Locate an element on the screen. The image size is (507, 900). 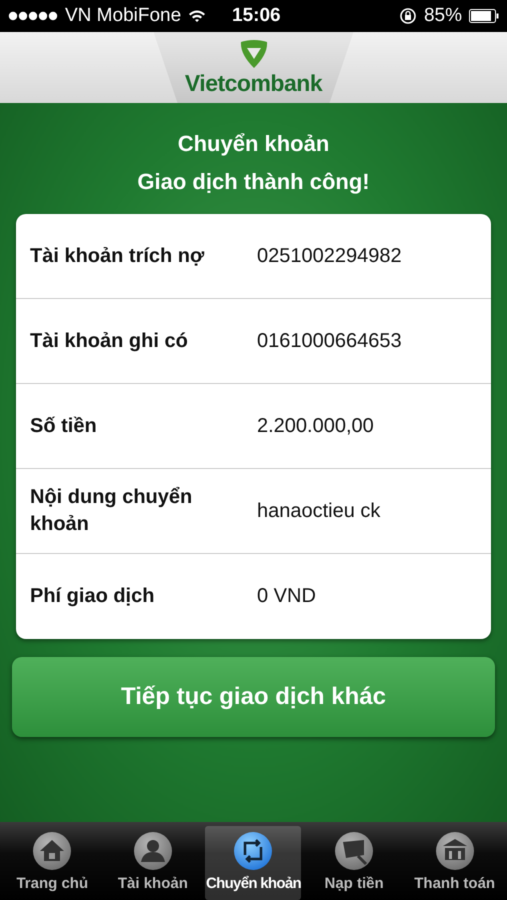
detail-label: Nội dung chuyển khoản is located at coordinates (112, 511).